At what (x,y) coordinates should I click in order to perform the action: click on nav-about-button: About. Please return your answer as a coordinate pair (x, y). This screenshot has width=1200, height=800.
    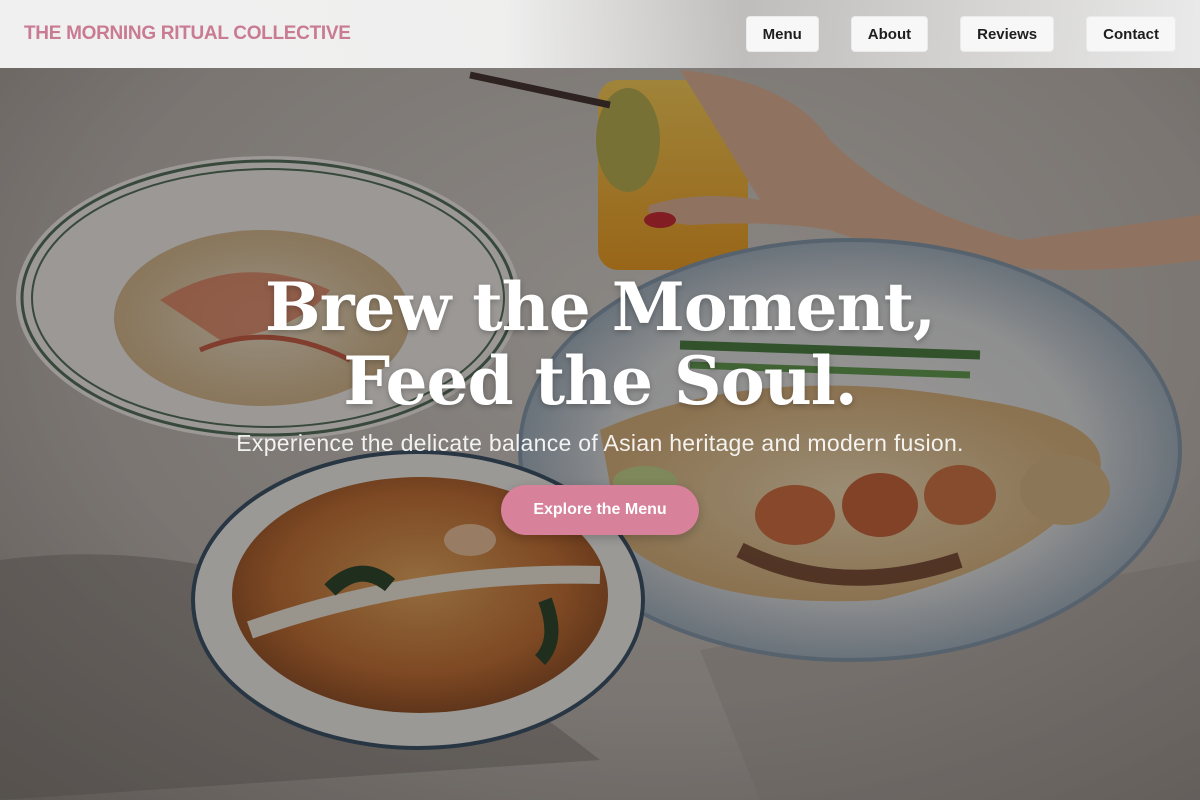
    Looking at the image, I should click on (889, 34).